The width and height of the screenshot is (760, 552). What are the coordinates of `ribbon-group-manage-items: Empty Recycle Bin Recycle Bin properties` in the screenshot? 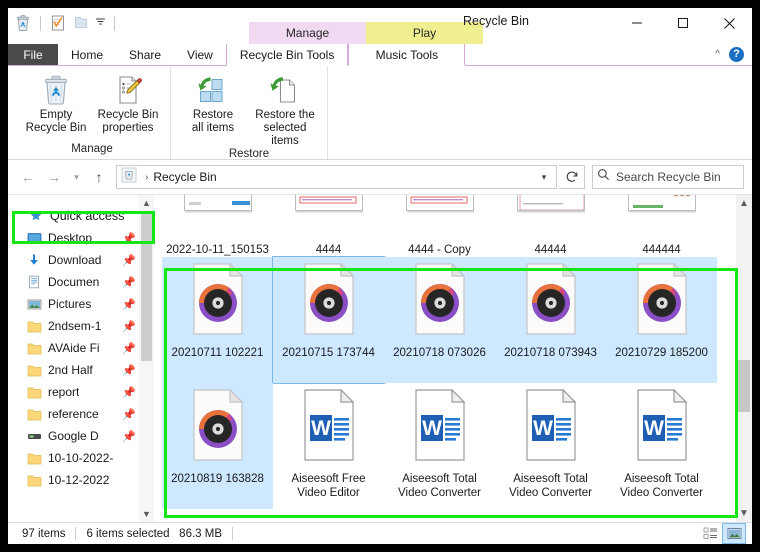 It's located at (92, 106).